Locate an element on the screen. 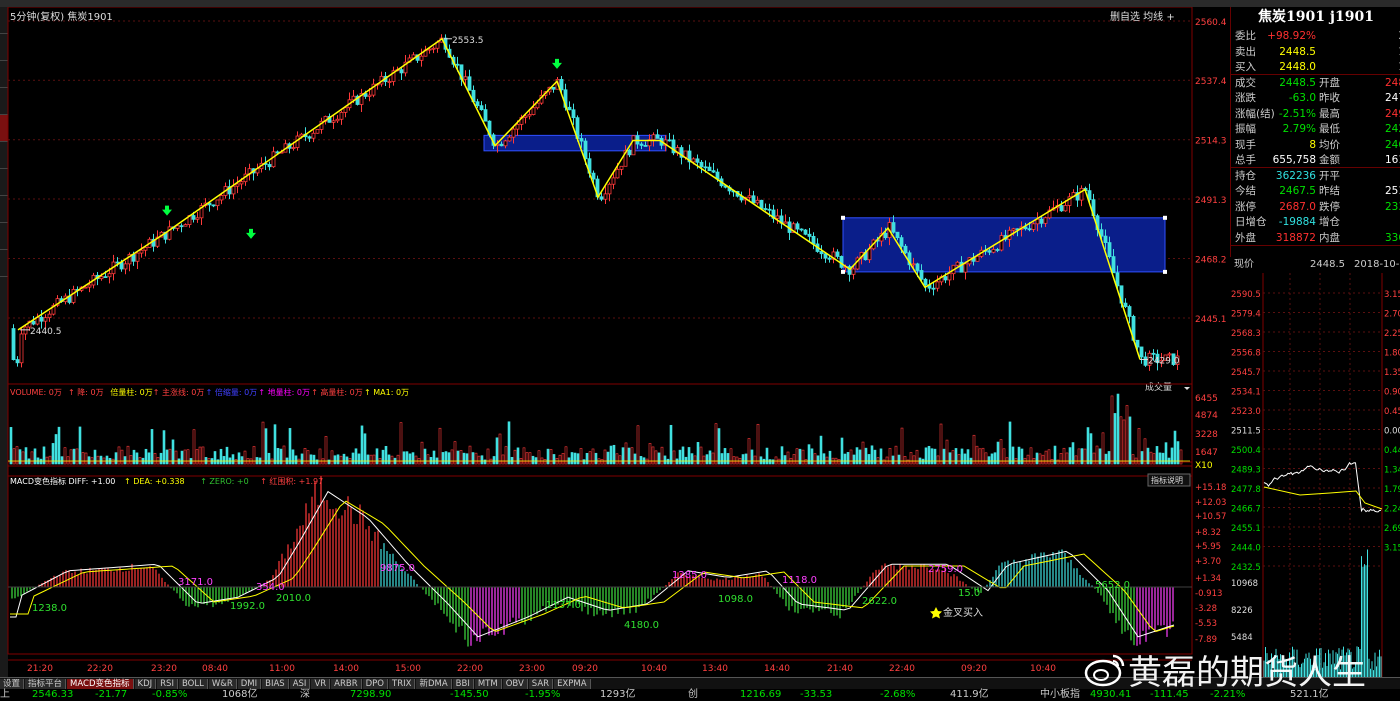 Image resolution: width=1400 pixels, height=701 pixels. mini-pct-label: 2.70 is located at coordinates (1392, 315).